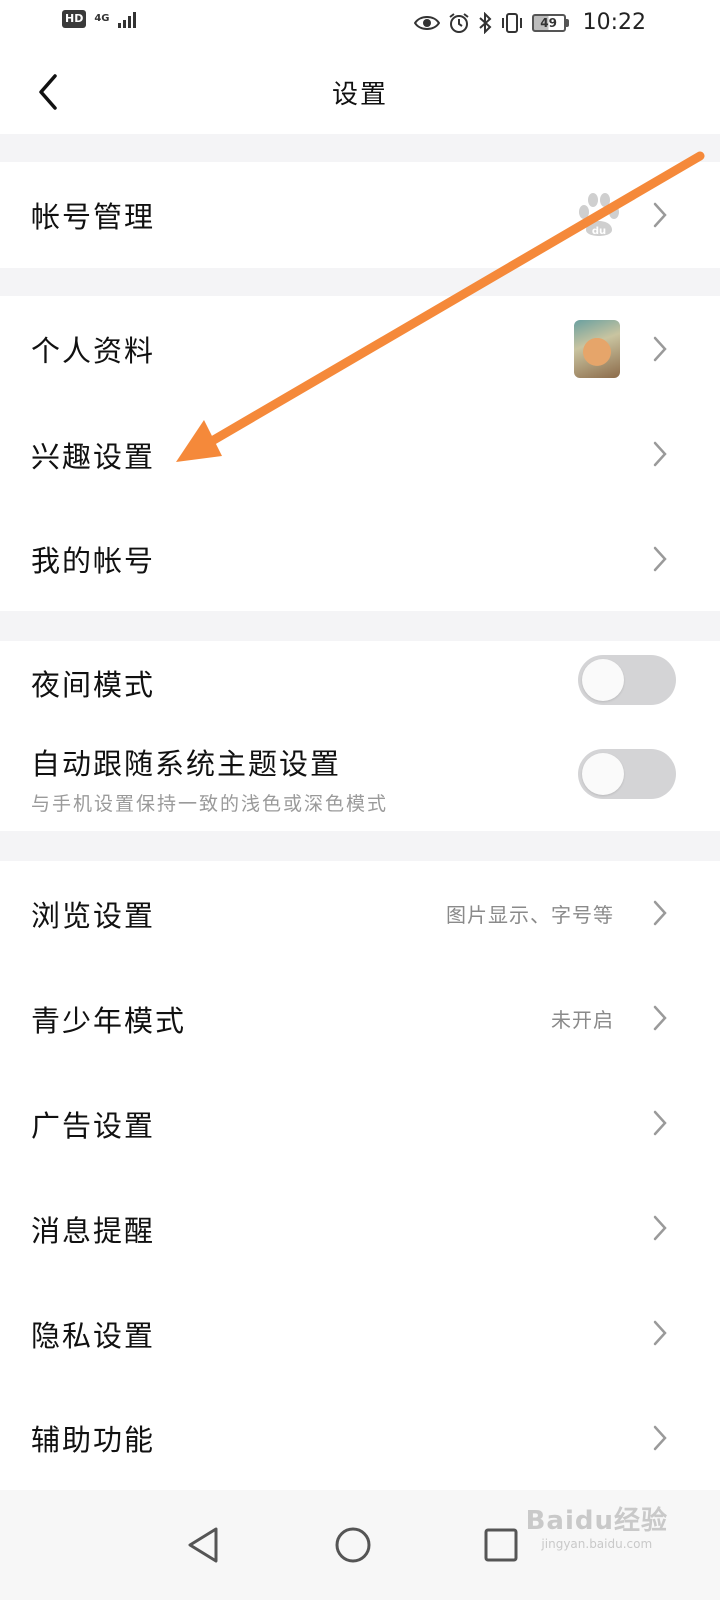  I want to click on row-label: 浏览设置, so click(93, 915).